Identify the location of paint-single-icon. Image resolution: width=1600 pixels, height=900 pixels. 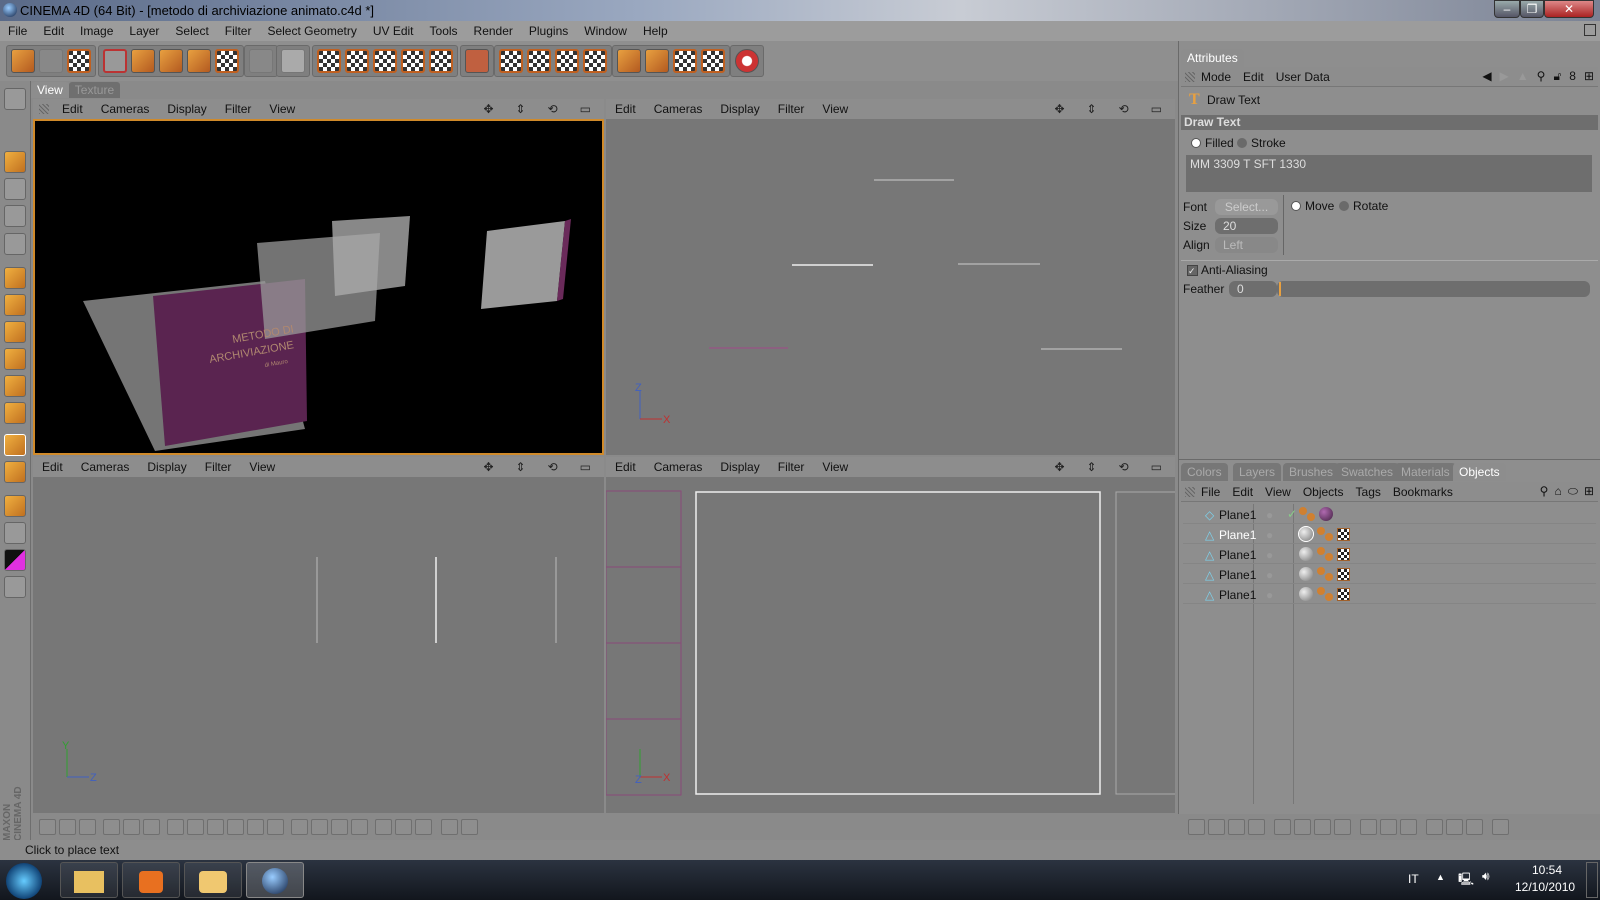
(357, 61).